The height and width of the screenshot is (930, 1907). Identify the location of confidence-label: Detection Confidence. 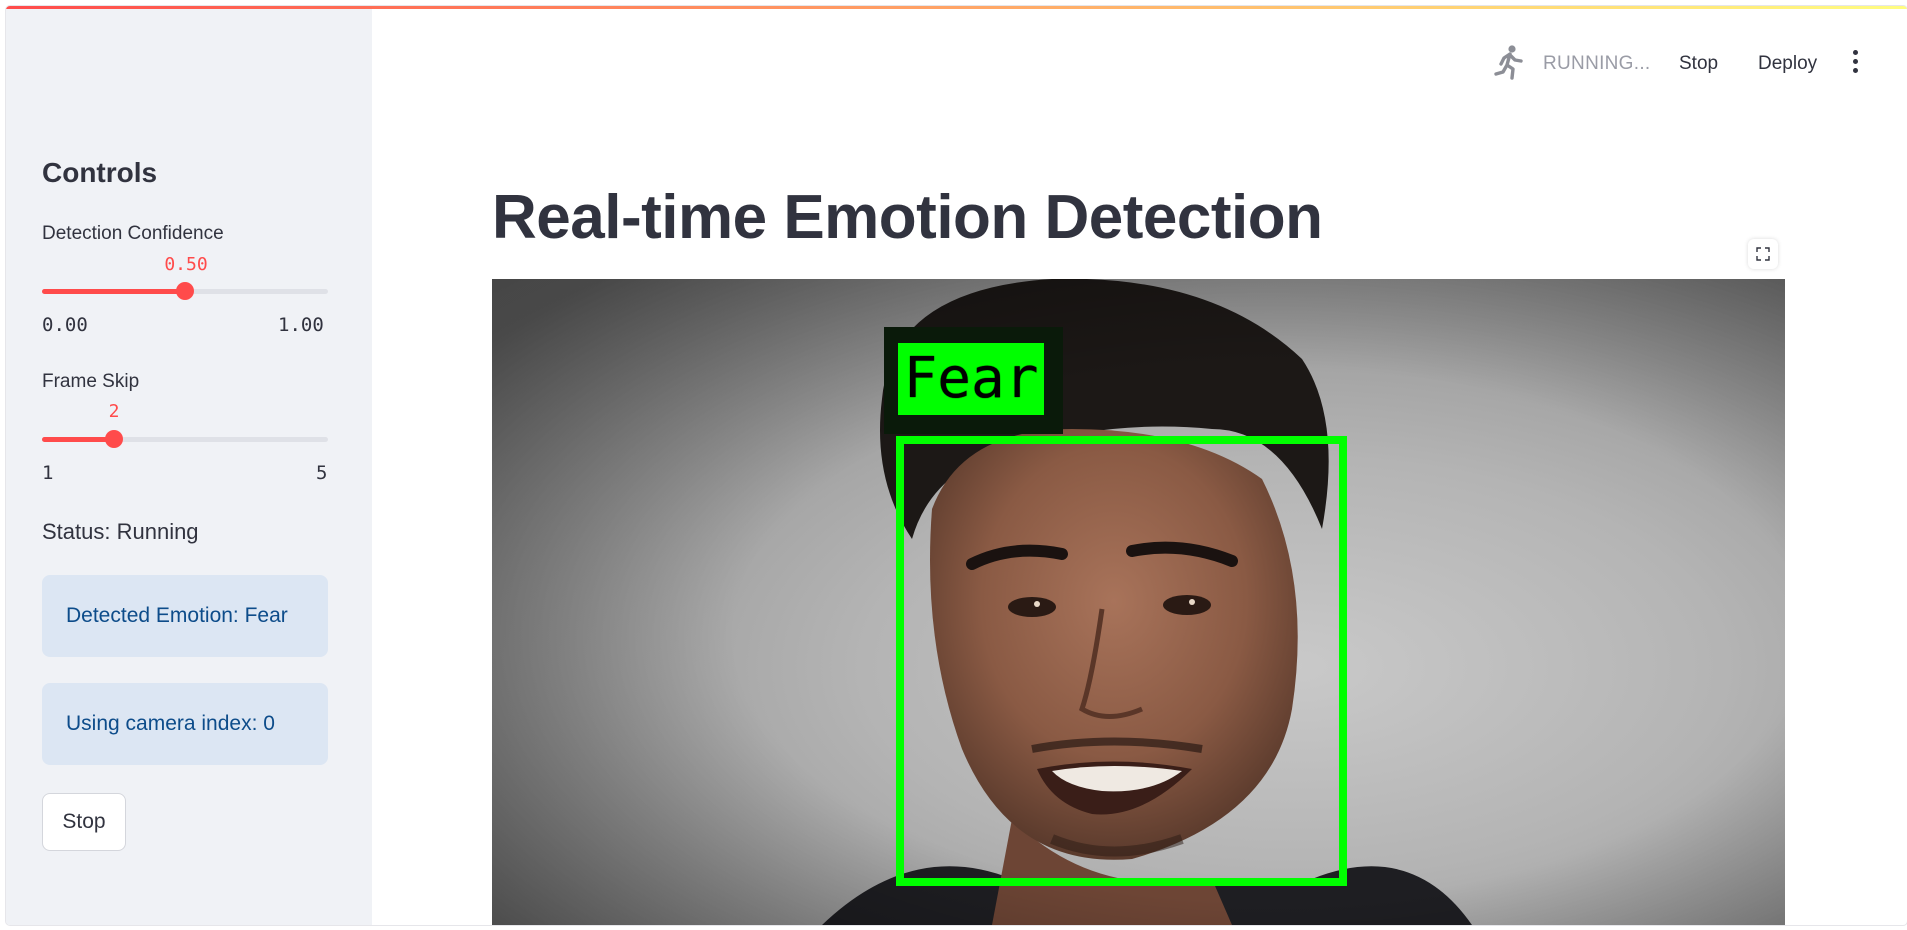
(133, 233).